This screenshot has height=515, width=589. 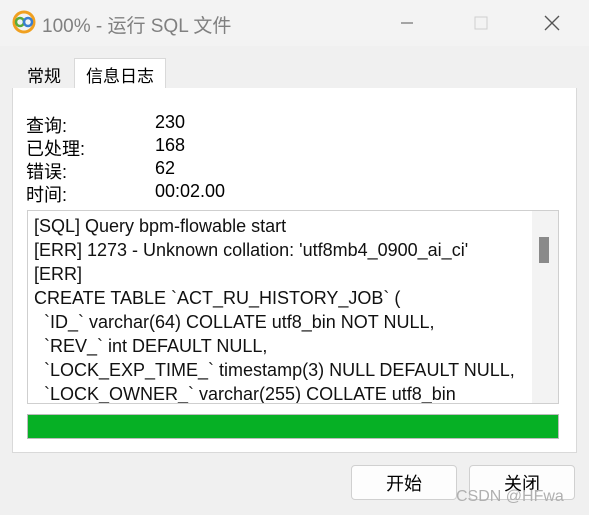 I want to click on maximize-icon, so click(x=481, y=23).